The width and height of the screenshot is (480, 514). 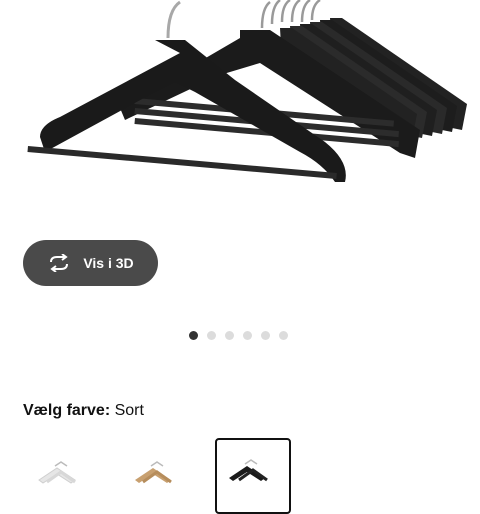 What do you see at coordinates (253, 476) in the screenshot?
I see `swatch-black` at bounding box center [253, 476].